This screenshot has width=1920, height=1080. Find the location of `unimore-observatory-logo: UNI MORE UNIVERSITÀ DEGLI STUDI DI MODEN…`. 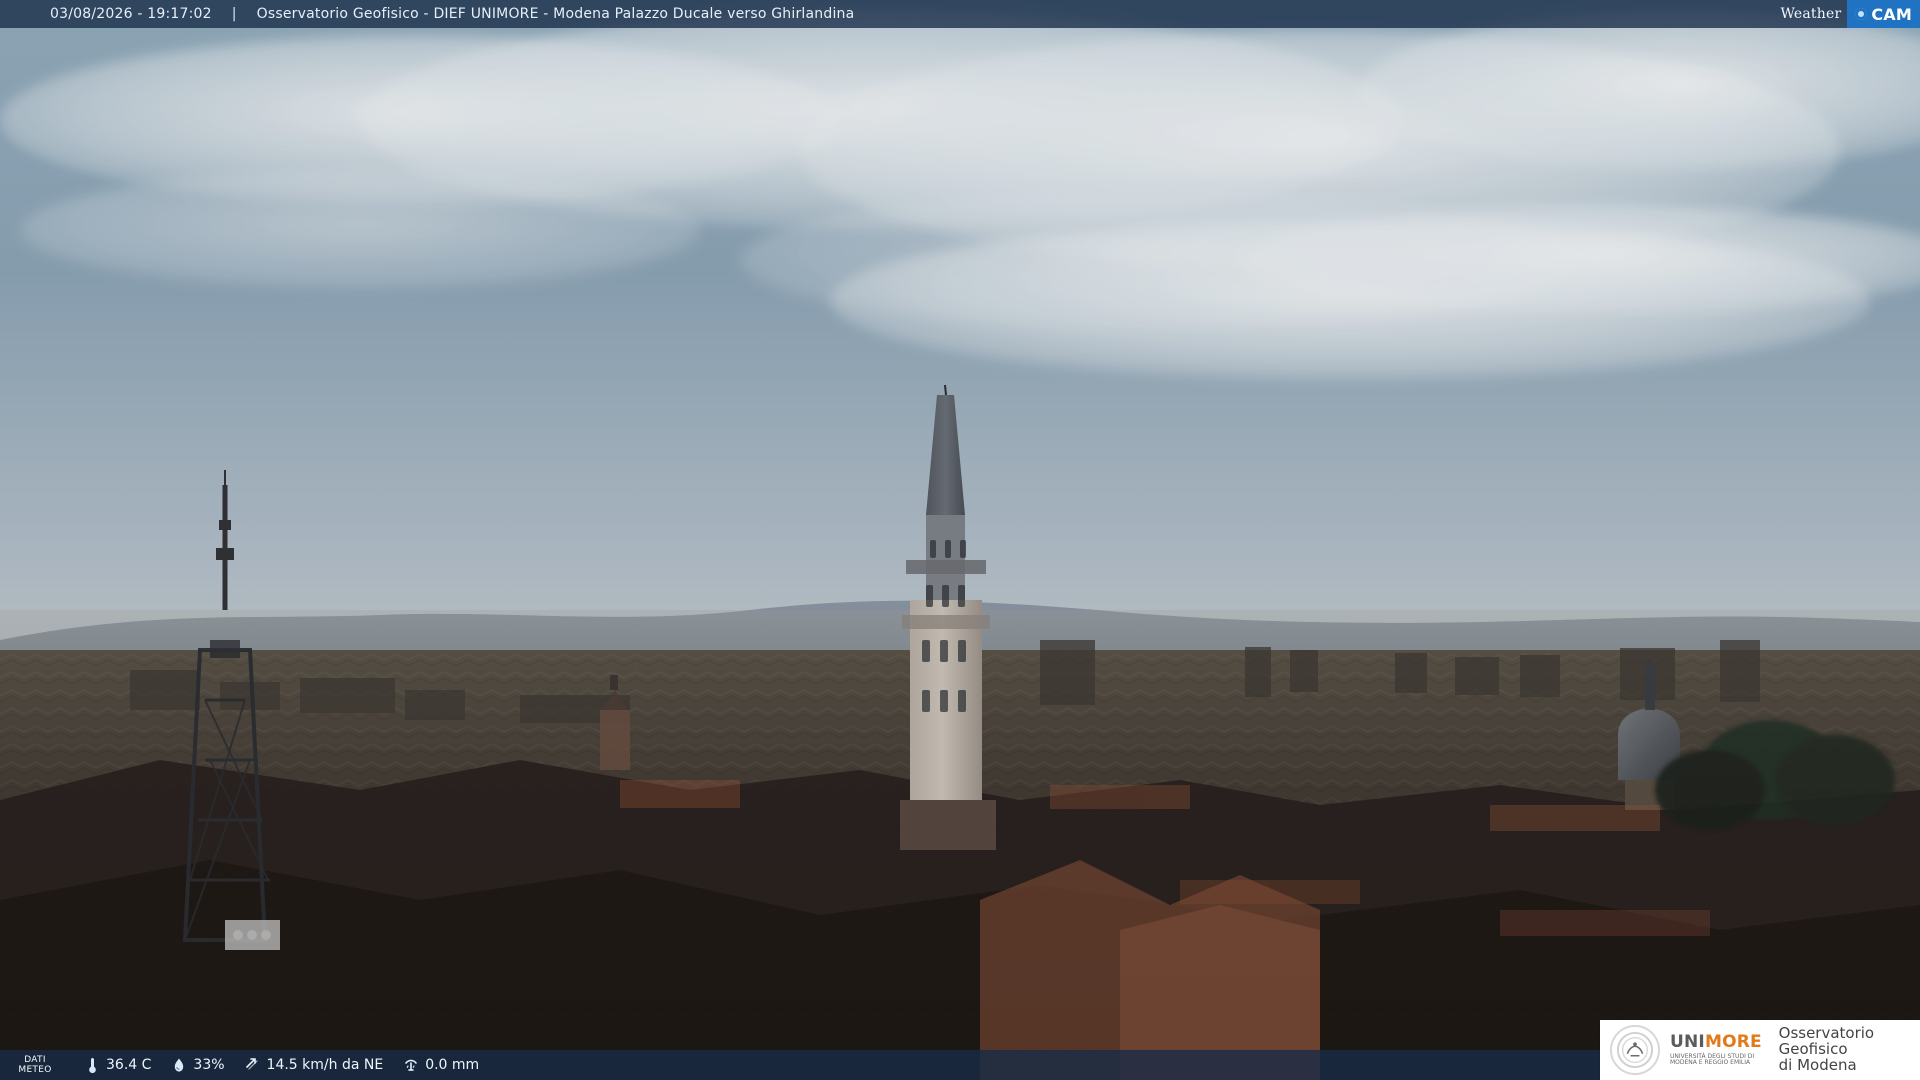

unimore-observatory-logo: UNI MORE UNIVERSITÀ DEGLI STUDI DI MODEN… is located at coordinates (1760, 1050).